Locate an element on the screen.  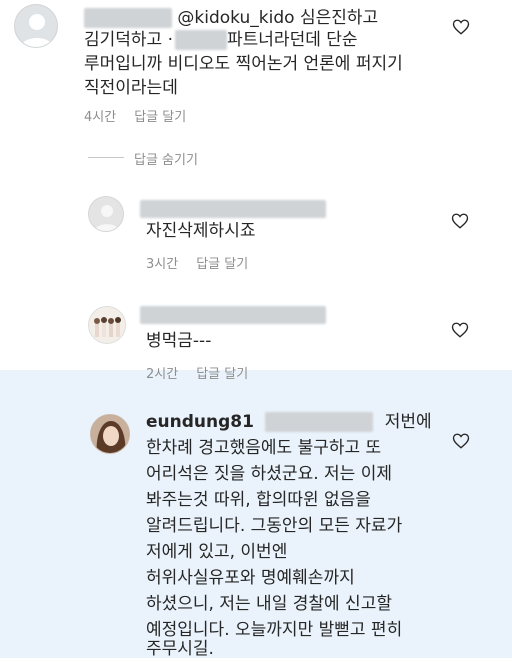
comment-line: eundung81 저번에 is located at coordinates (289, 422).